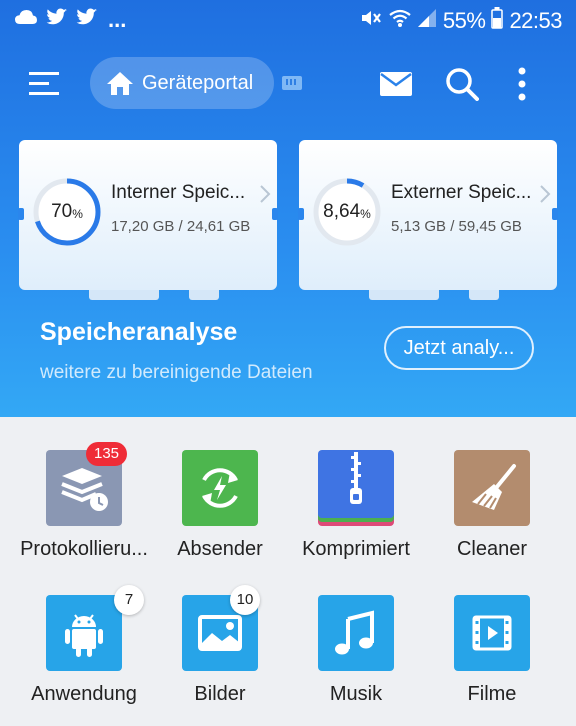  Describe the element at coordinates (107, 454) in the screenshot. I see `logs-badge: 135` at that location.